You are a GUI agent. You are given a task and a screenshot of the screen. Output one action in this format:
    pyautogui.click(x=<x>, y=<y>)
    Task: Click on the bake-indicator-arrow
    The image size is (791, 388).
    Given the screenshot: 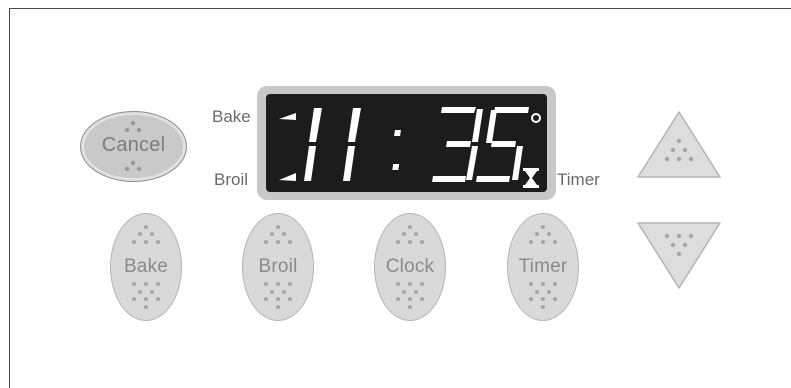 What is the action you would take?
    pyautogui.click(x=287, y=116)
    